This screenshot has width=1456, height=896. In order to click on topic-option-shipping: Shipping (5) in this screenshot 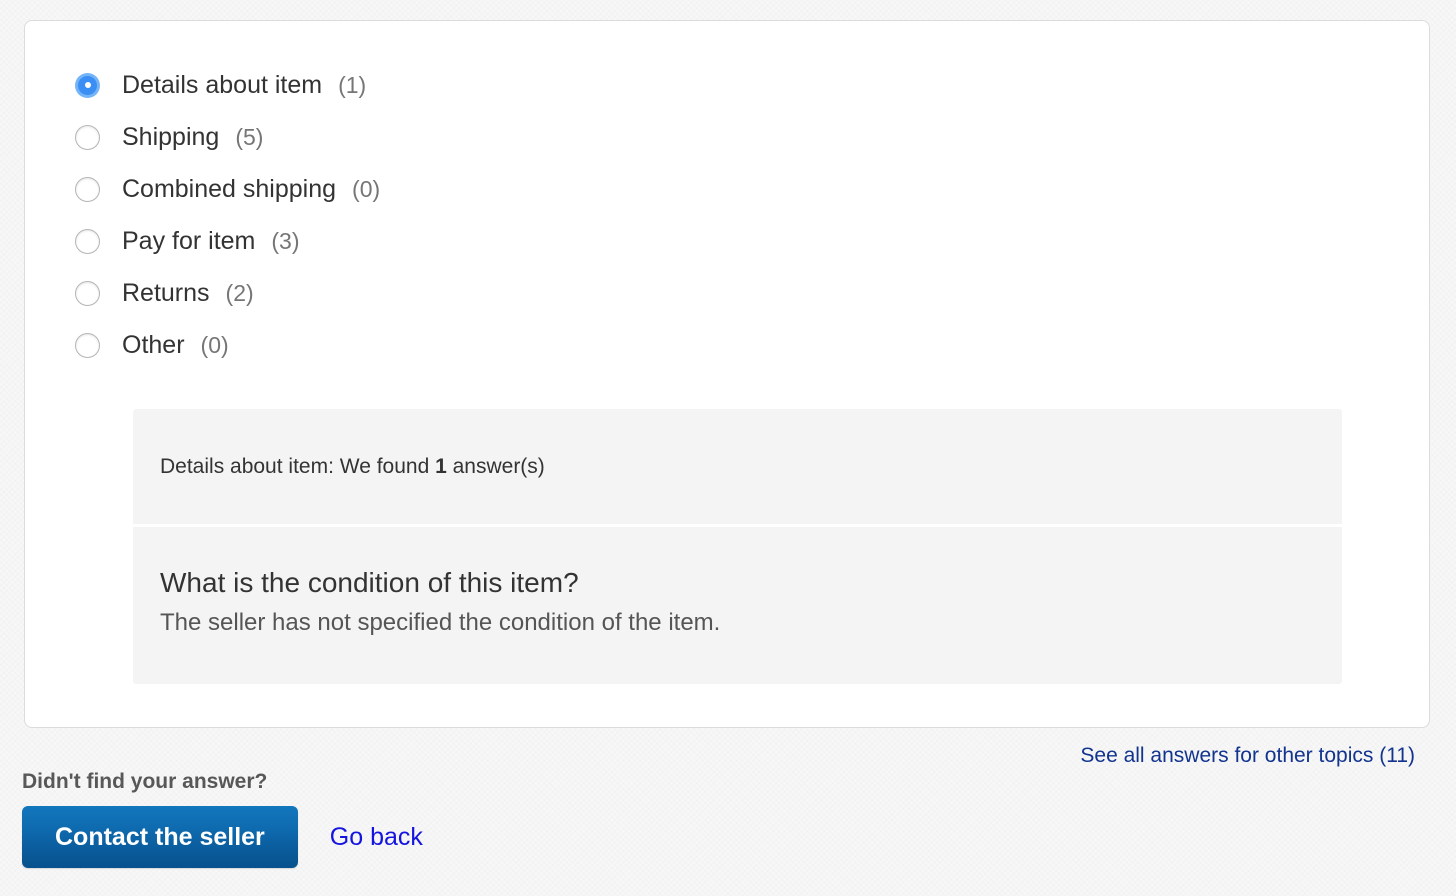, I will do `click(227, 137)`.